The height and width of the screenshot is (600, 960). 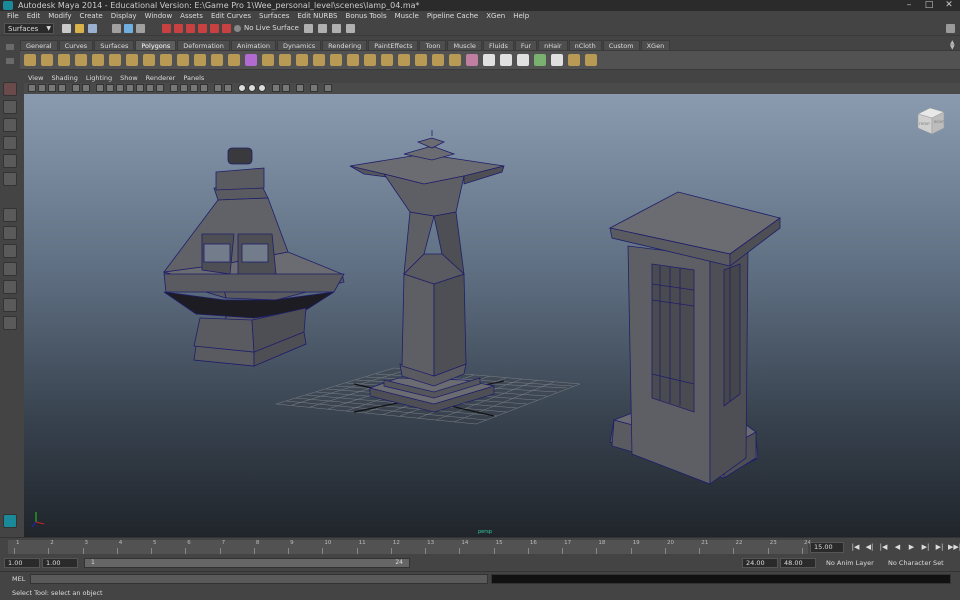 I want to click on poly-pyramid-icon, so click(x=149, y=60).